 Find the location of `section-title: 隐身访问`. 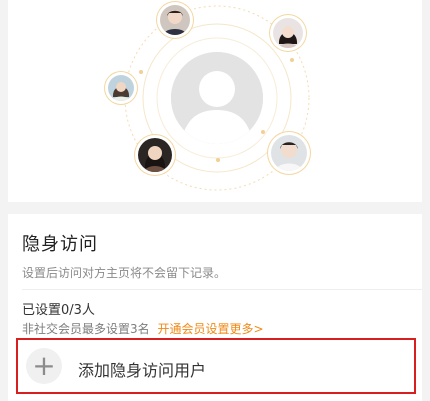

section-title: 隐身访问 is located at coordinates (60, 244).